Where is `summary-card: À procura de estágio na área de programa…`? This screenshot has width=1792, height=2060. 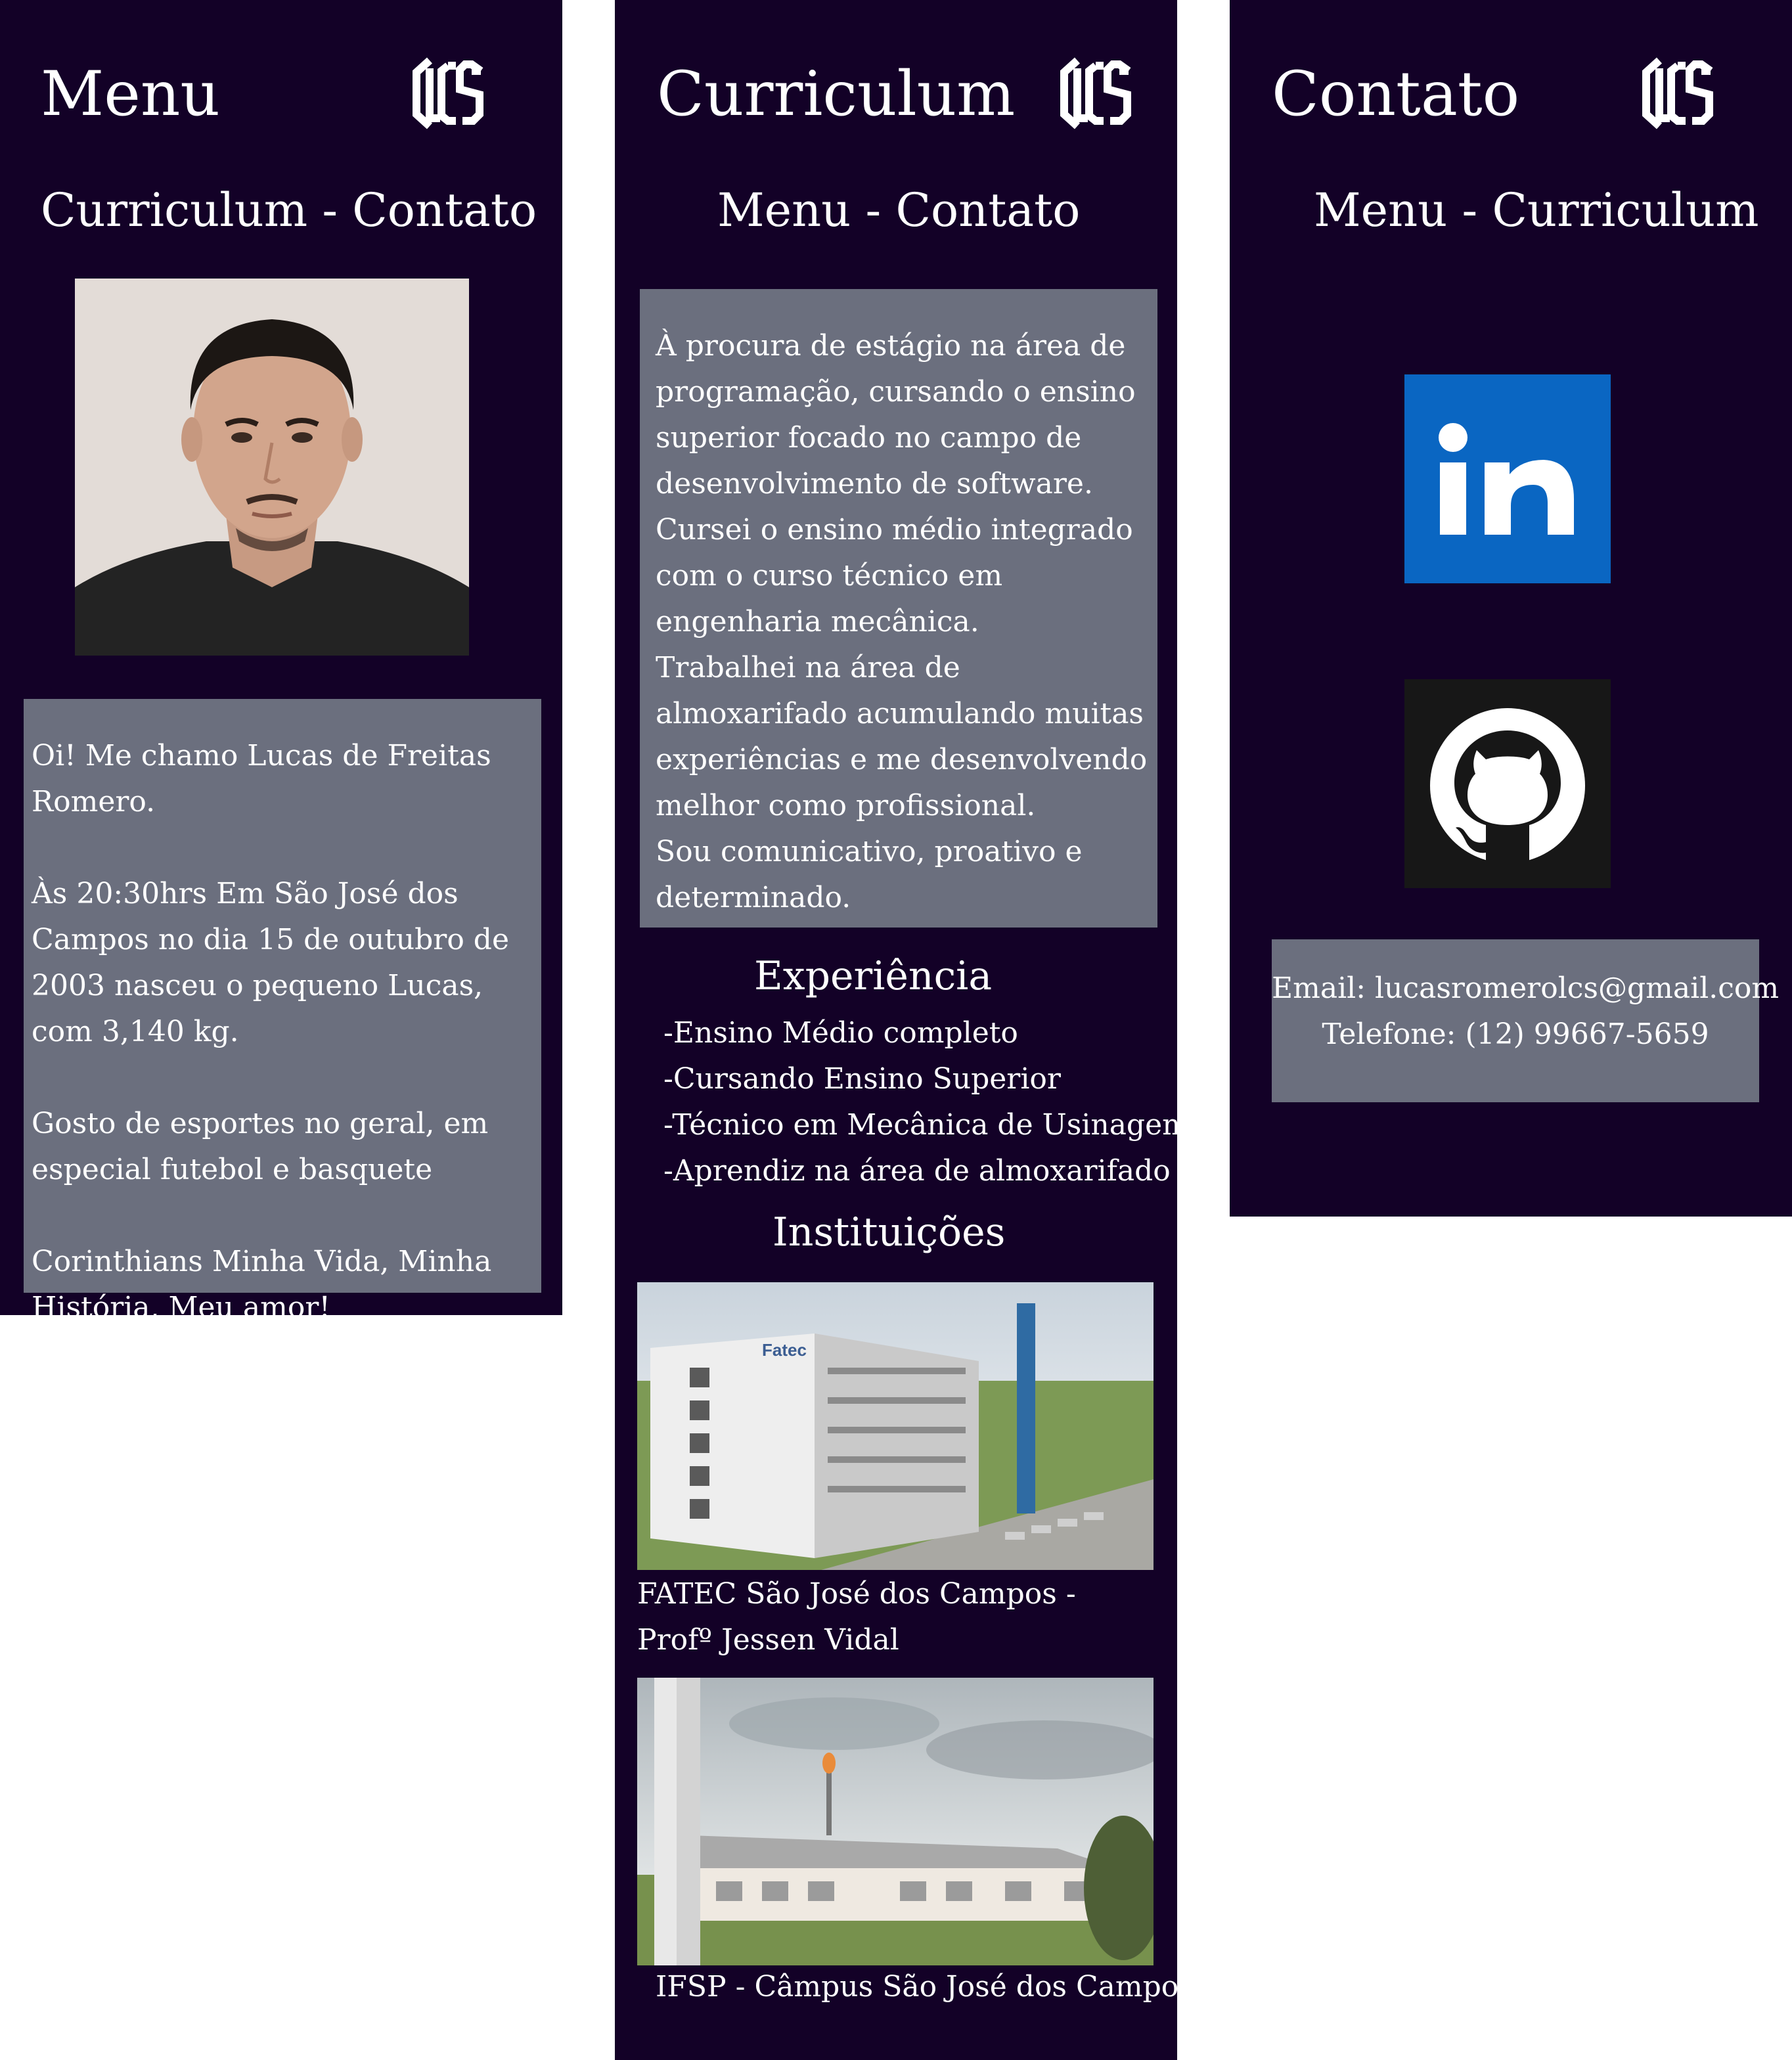 summary-card: À procura de estágio na área de programa… is located at coordinates (898, 608).